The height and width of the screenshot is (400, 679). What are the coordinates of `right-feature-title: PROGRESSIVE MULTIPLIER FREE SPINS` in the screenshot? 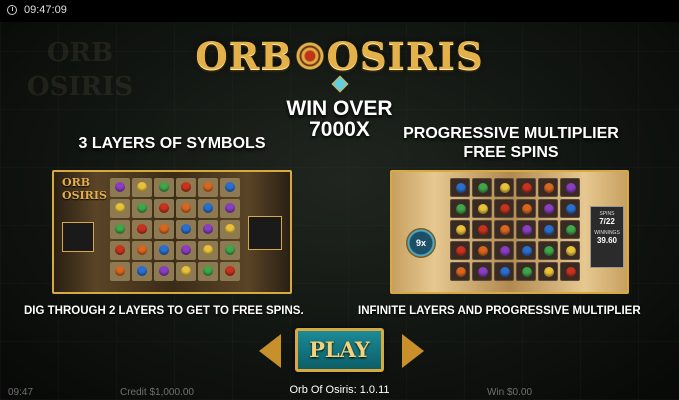 It's located at (511, 143).